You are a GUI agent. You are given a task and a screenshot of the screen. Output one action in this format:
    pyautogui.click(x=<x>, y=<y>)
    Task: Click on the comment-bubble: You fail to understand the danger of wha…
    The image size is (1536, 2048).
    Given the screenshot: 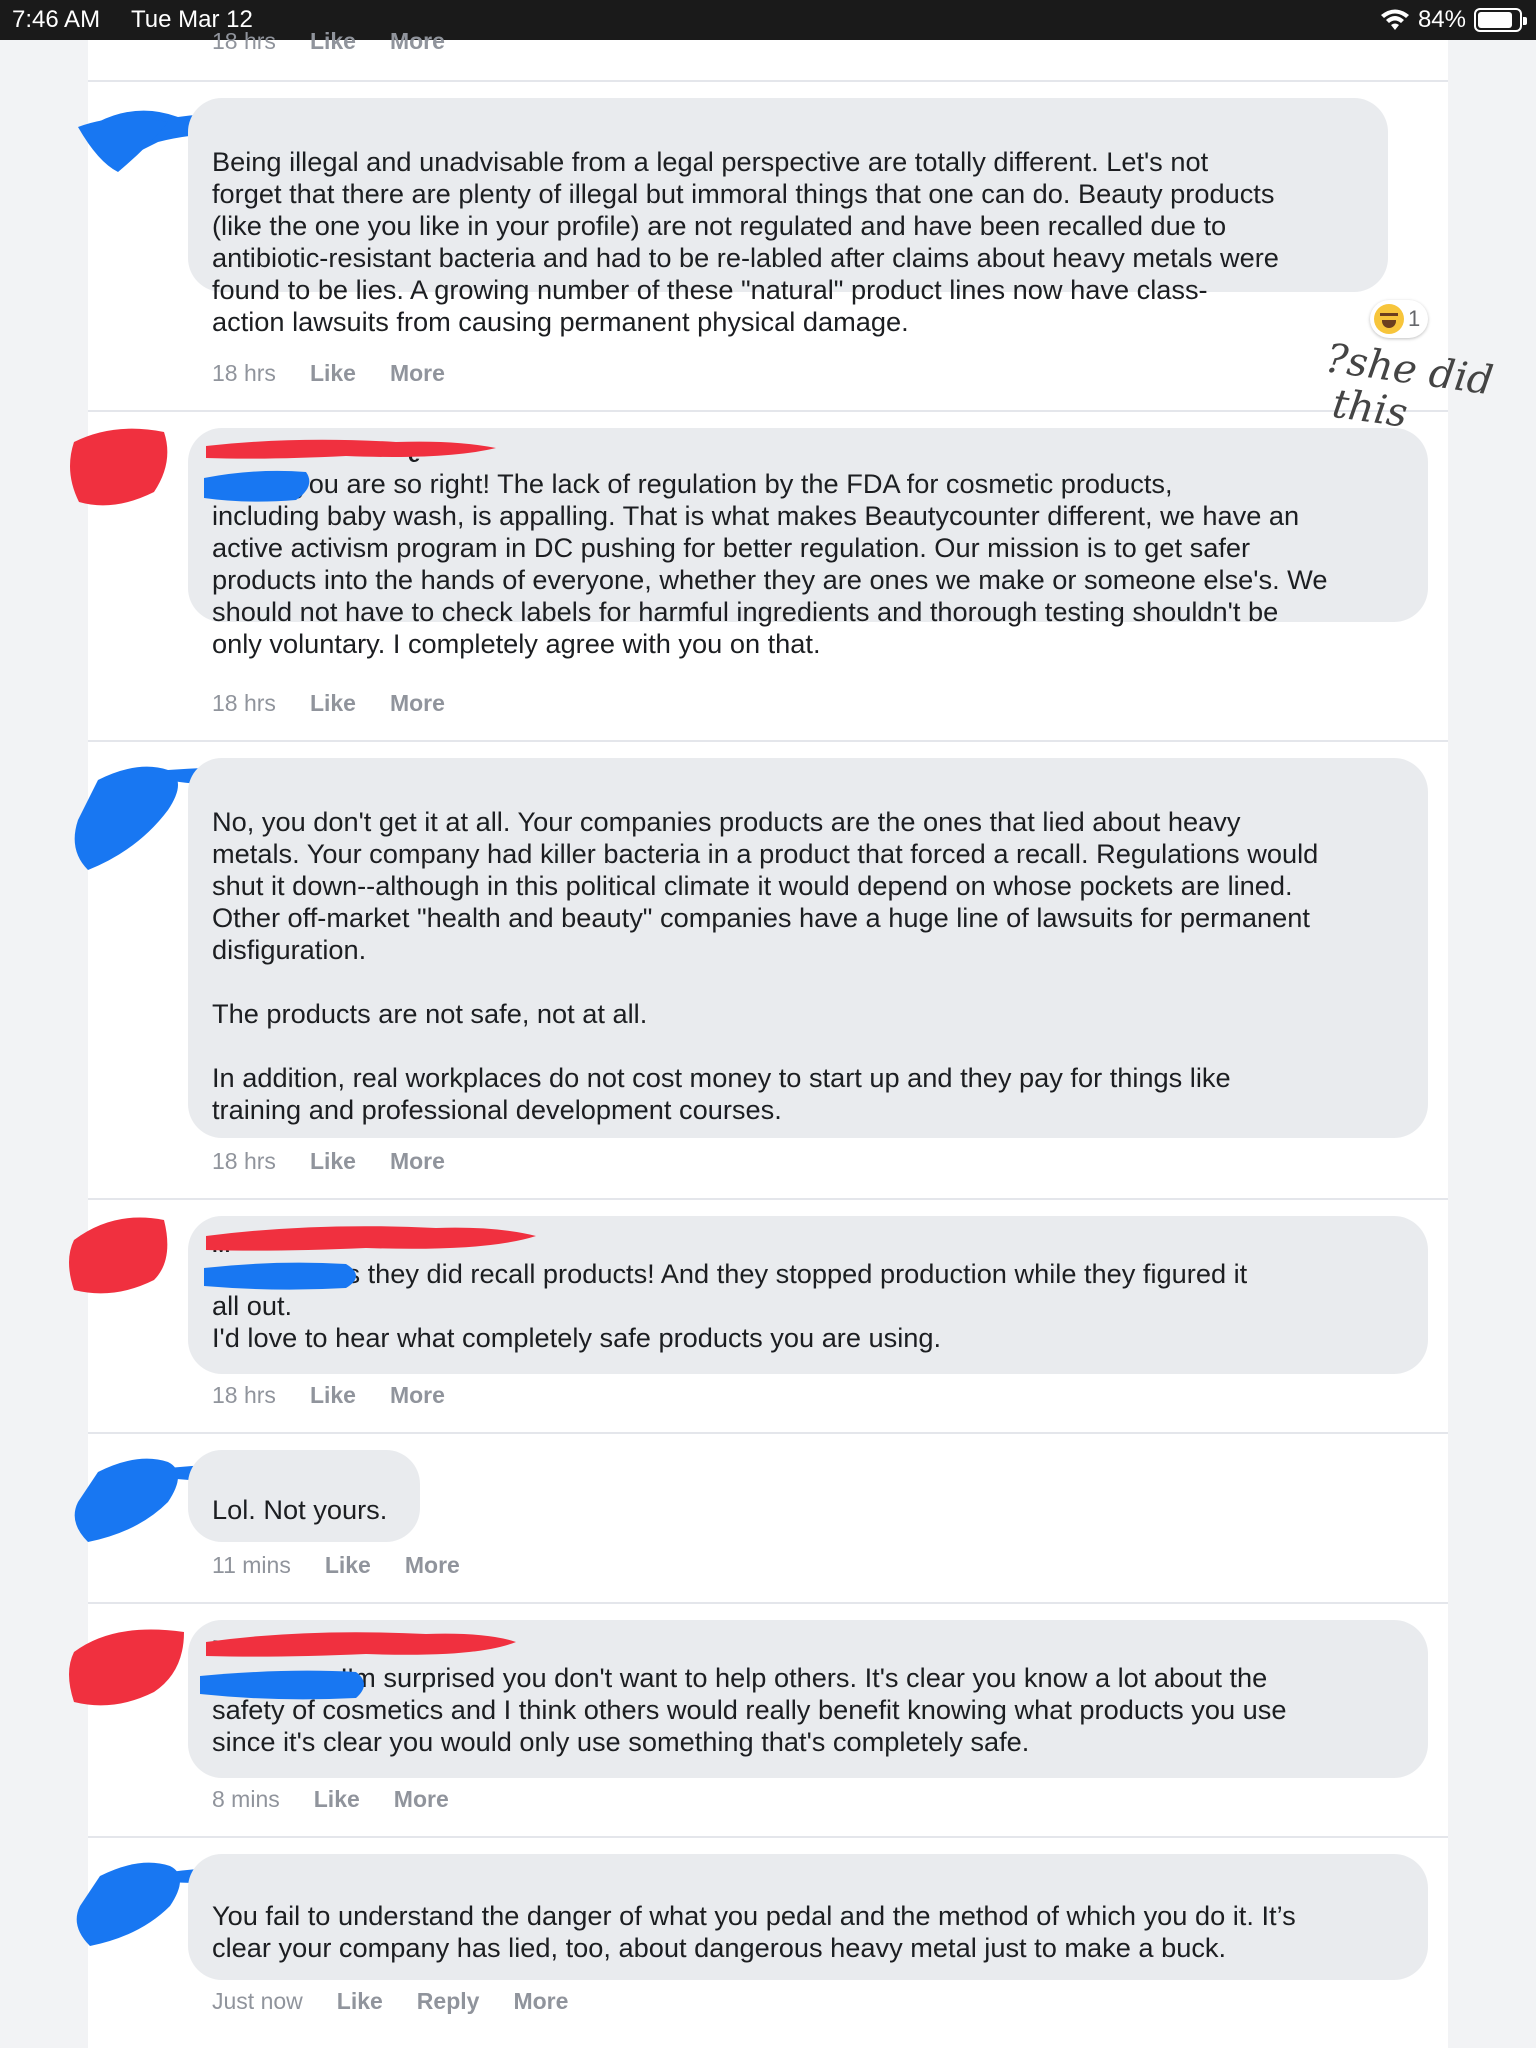 What is the action you would take?
    pyautogui.click(x=808, y=1917)
    